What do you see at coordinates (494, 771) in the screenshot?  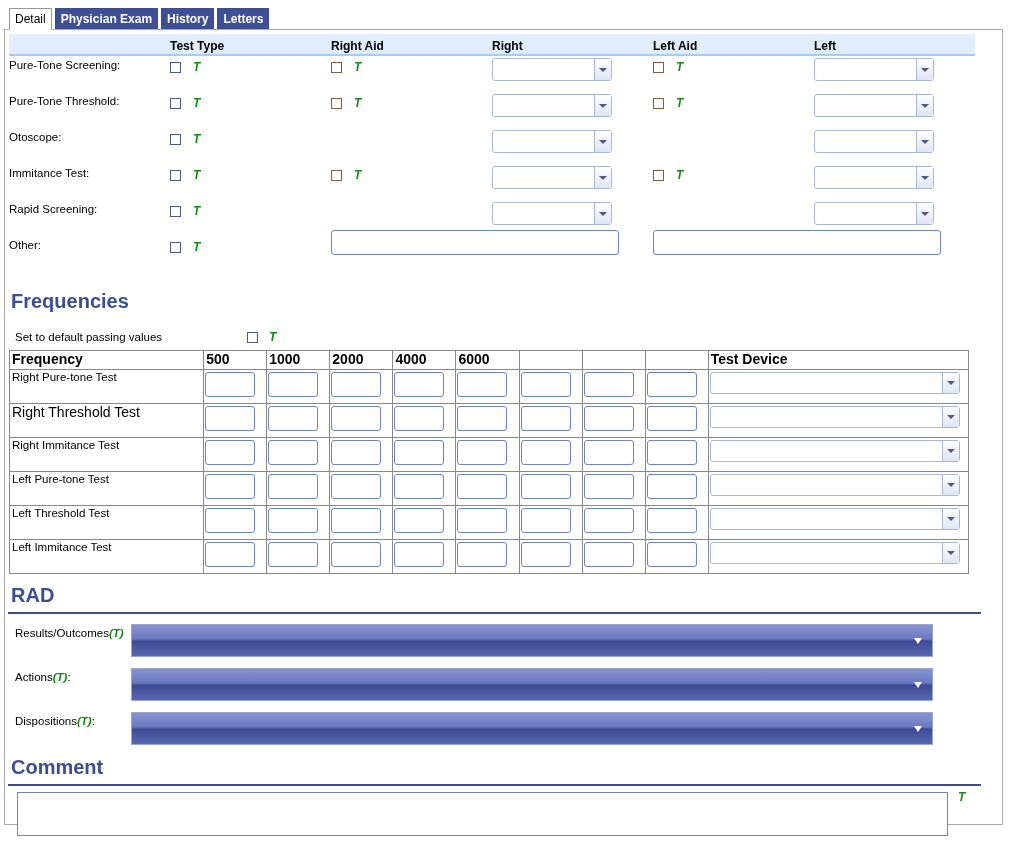 I see `section-heading: Comment` at bounding box center [494, 771].